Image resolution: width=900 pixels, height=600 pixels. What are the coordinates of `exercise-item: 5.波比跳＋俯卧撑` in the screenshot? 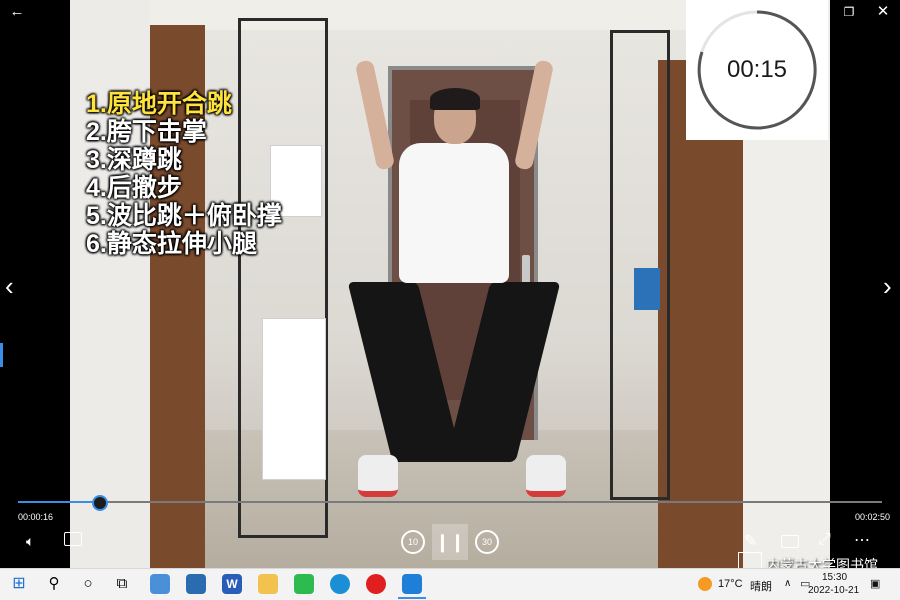 It's located at (184, 216).